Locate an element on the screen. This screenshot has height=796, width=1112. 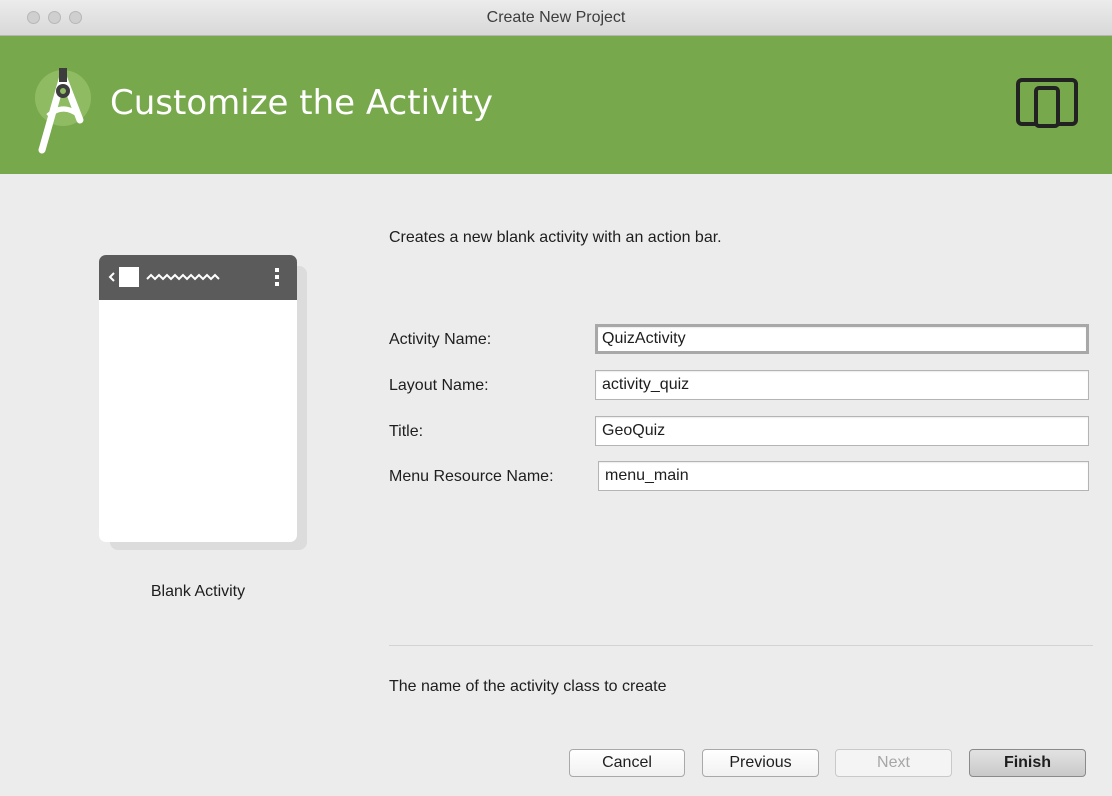
field-hint: The name of the activity class to create is located at coordinates (528, 686).